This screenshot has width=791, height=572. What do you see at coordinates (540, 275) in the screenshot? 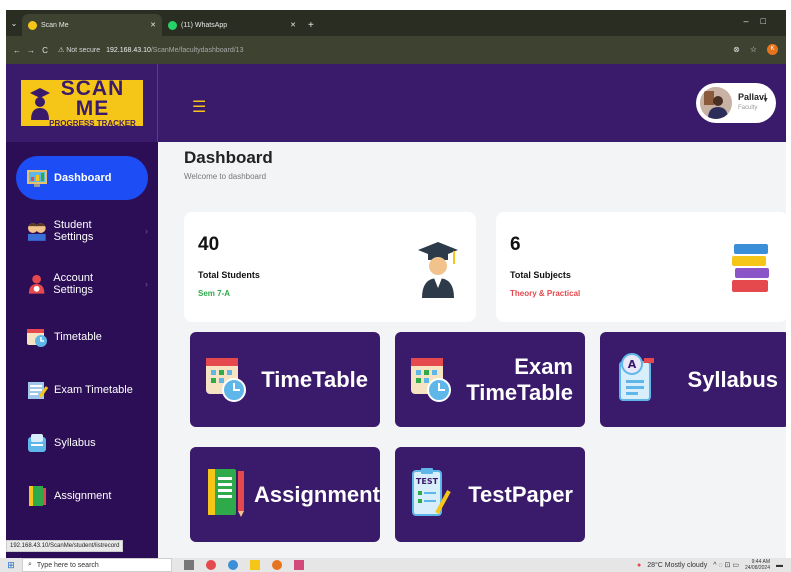
I see `stat-label: Total Subjects` at bounding box center [540, 275].